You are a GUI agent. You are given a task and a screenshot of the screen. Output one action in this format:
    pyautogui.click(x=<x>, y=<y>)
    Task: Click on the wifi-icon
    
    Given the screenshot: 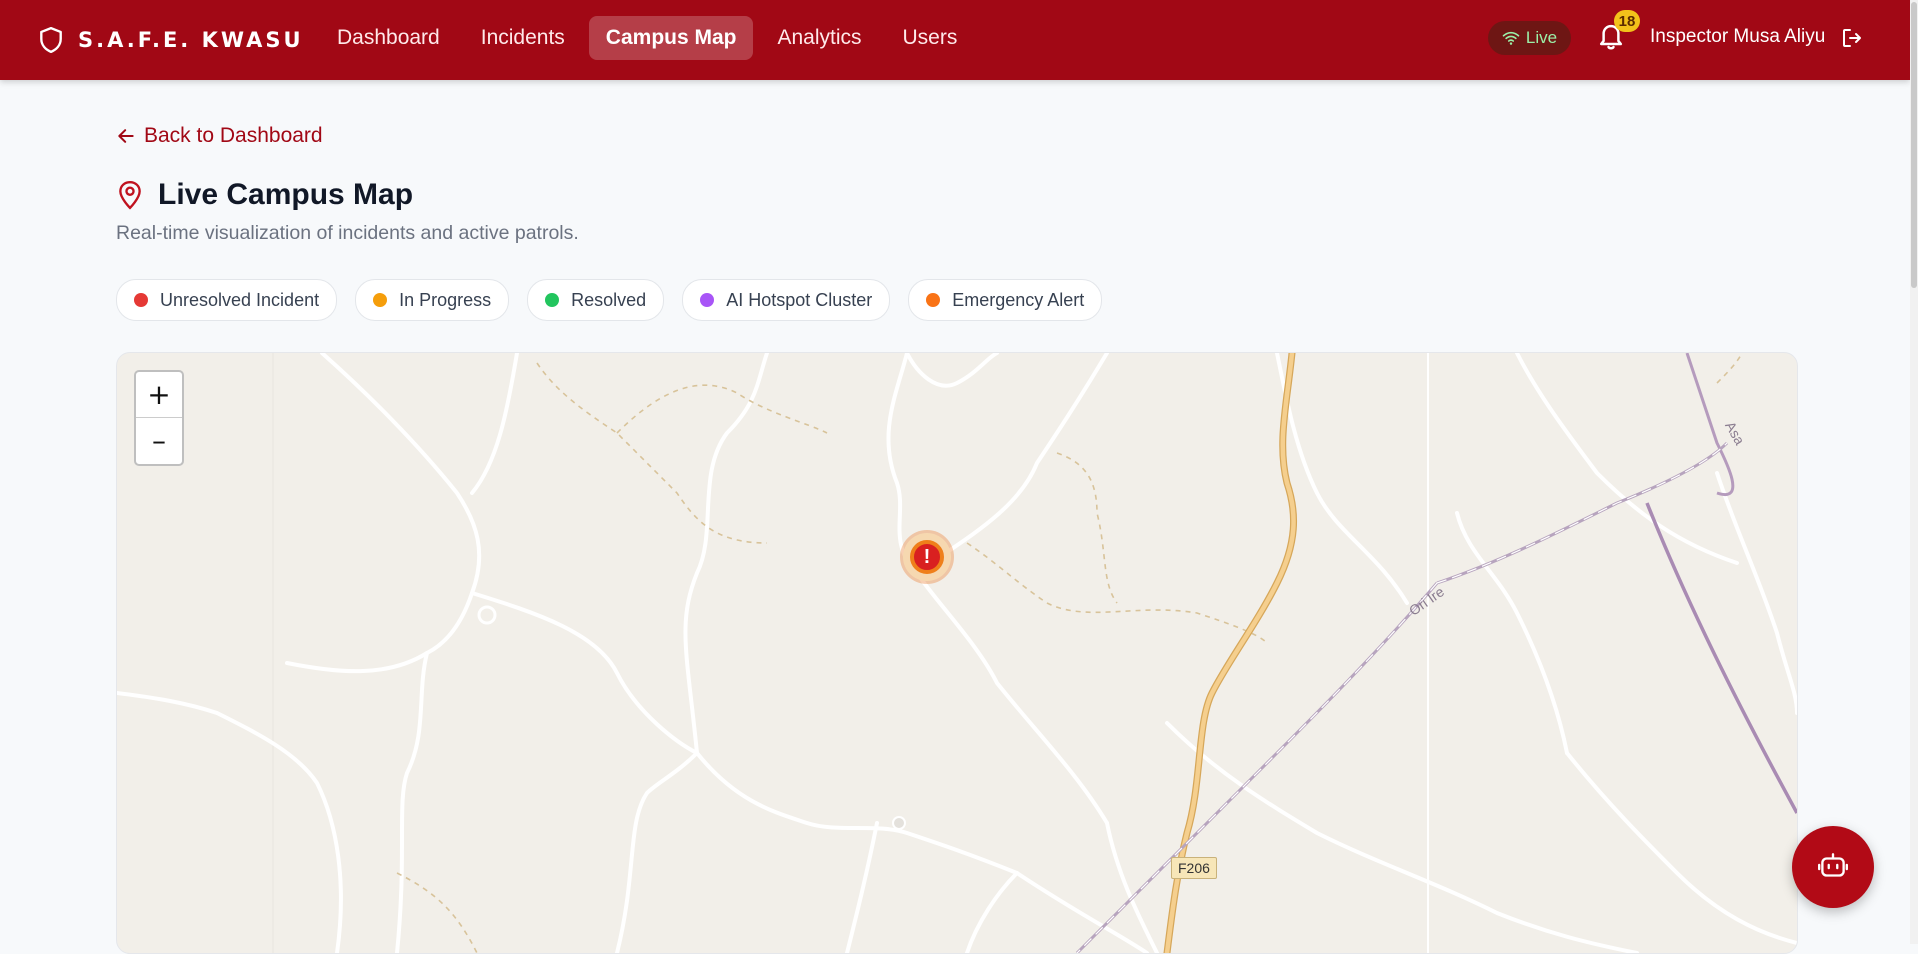 What is the action you would take?
    pyautogui.click(x=1511, y=38)
    